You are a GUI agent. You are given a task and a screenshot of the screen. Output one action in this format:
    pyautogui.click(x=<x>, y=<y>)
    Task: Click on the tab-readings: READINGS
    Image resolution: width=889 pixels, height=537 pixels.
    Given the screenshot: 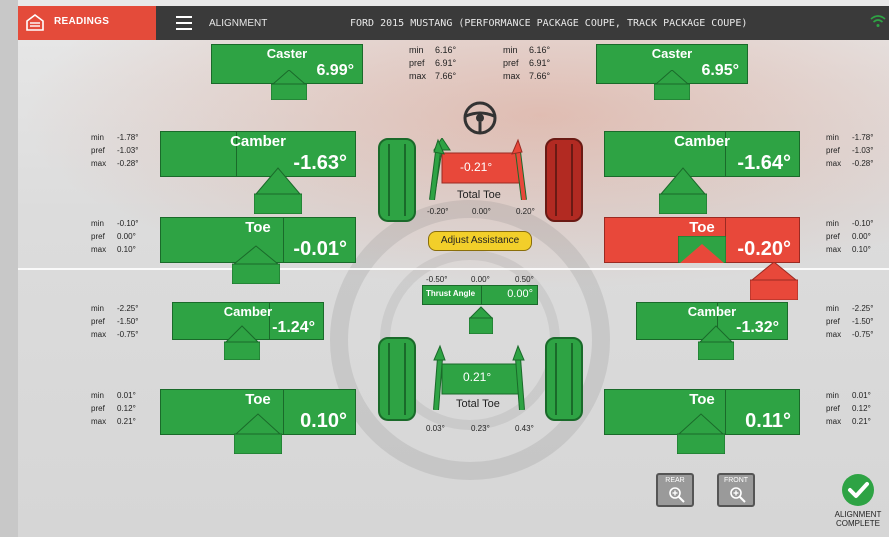 What is the action you would take?
    pyautogui.click(x=87, y=23)
    